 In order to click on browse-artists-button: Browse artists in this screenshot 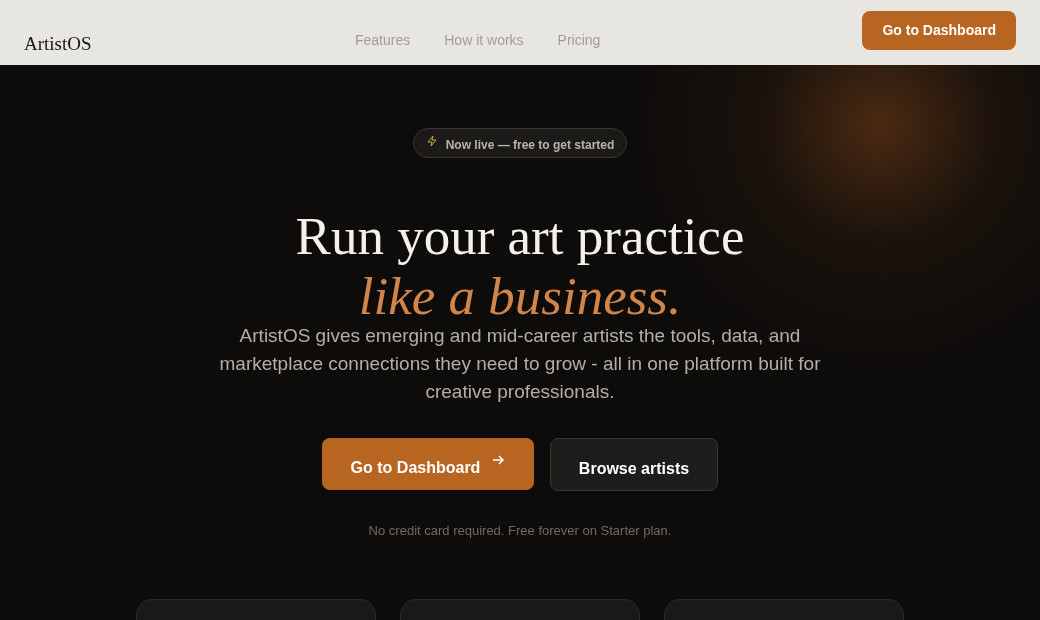, I will do `click(634, 464)`.